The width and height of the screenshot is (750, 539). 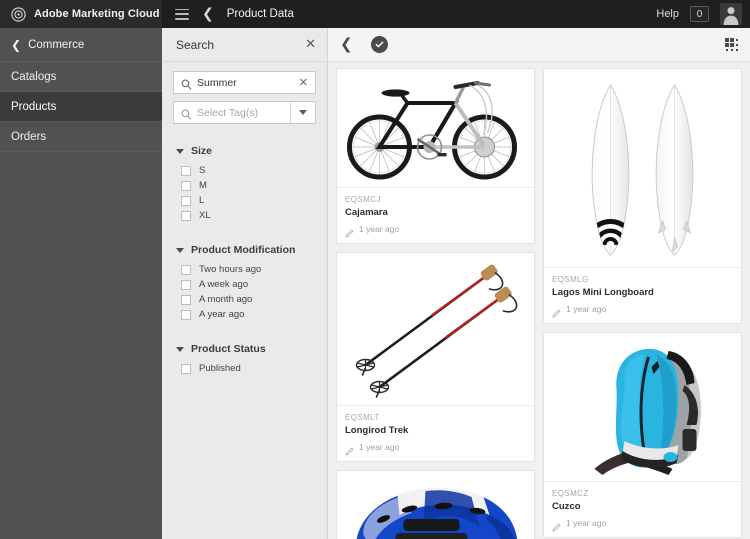 I want to click on checkbox-size-xl, so click(x=186, y=215).